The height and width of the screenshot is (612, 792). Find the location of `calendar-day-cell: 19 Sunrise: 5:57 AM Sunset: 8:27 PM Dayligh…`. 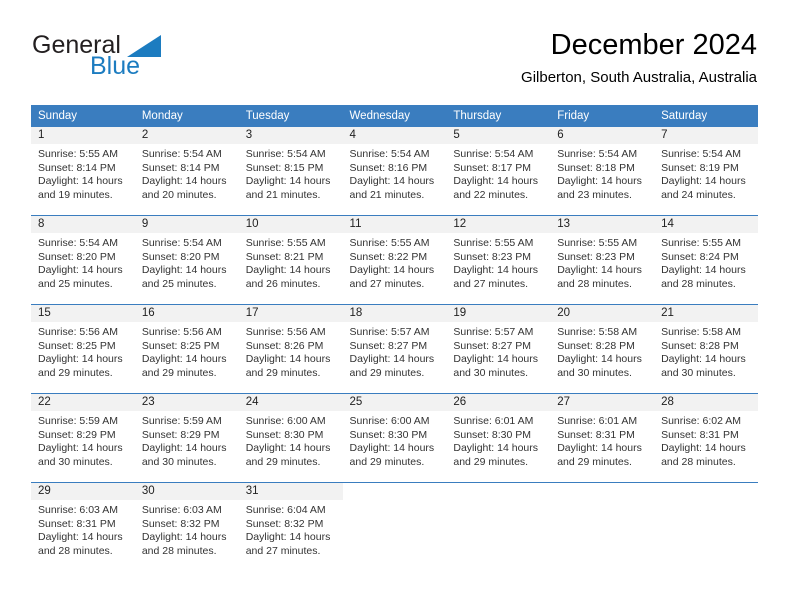

calendar-day-cell: 19 Sunrise: 5:57 AM Sunset: 8:27 PM Dayligh… is located at coordinates (498, 349).